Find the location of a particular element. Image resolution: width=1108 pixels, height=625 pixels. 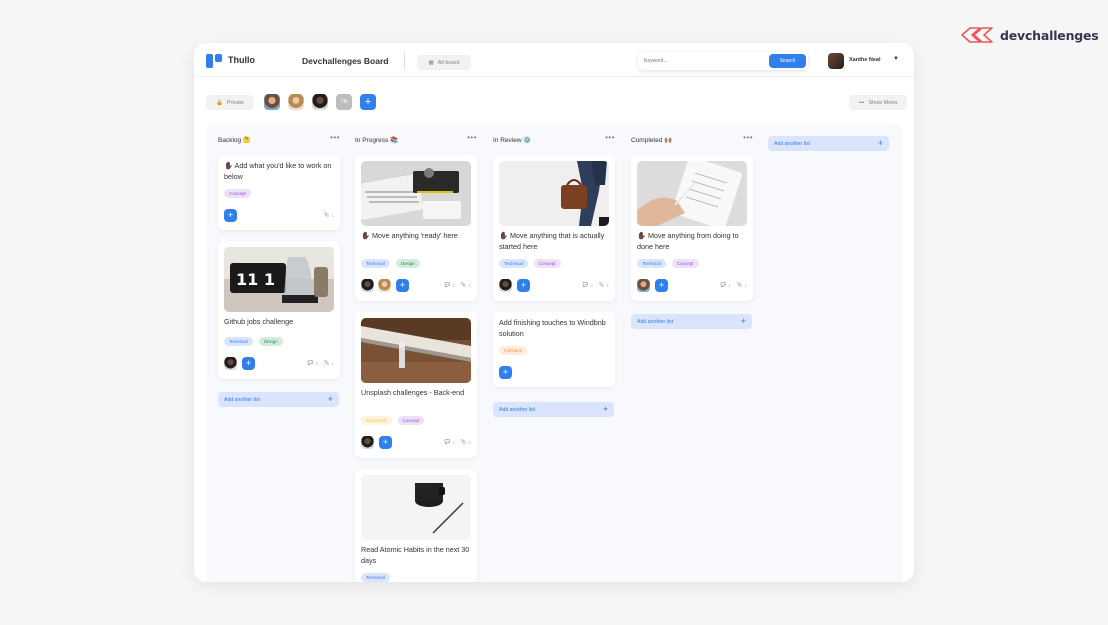

tag-list: Fullstack is located at coordinates (513, 350).